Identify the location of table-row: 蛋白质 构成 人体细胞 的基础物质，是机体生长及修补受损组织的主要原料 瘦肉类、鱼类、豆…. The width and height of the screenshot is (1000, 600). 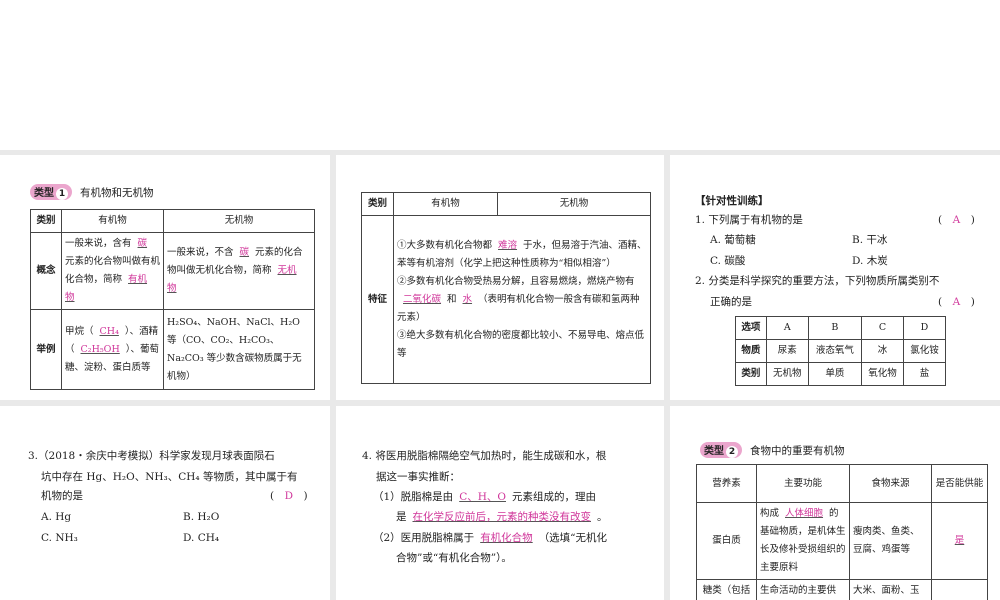
(842, 541).